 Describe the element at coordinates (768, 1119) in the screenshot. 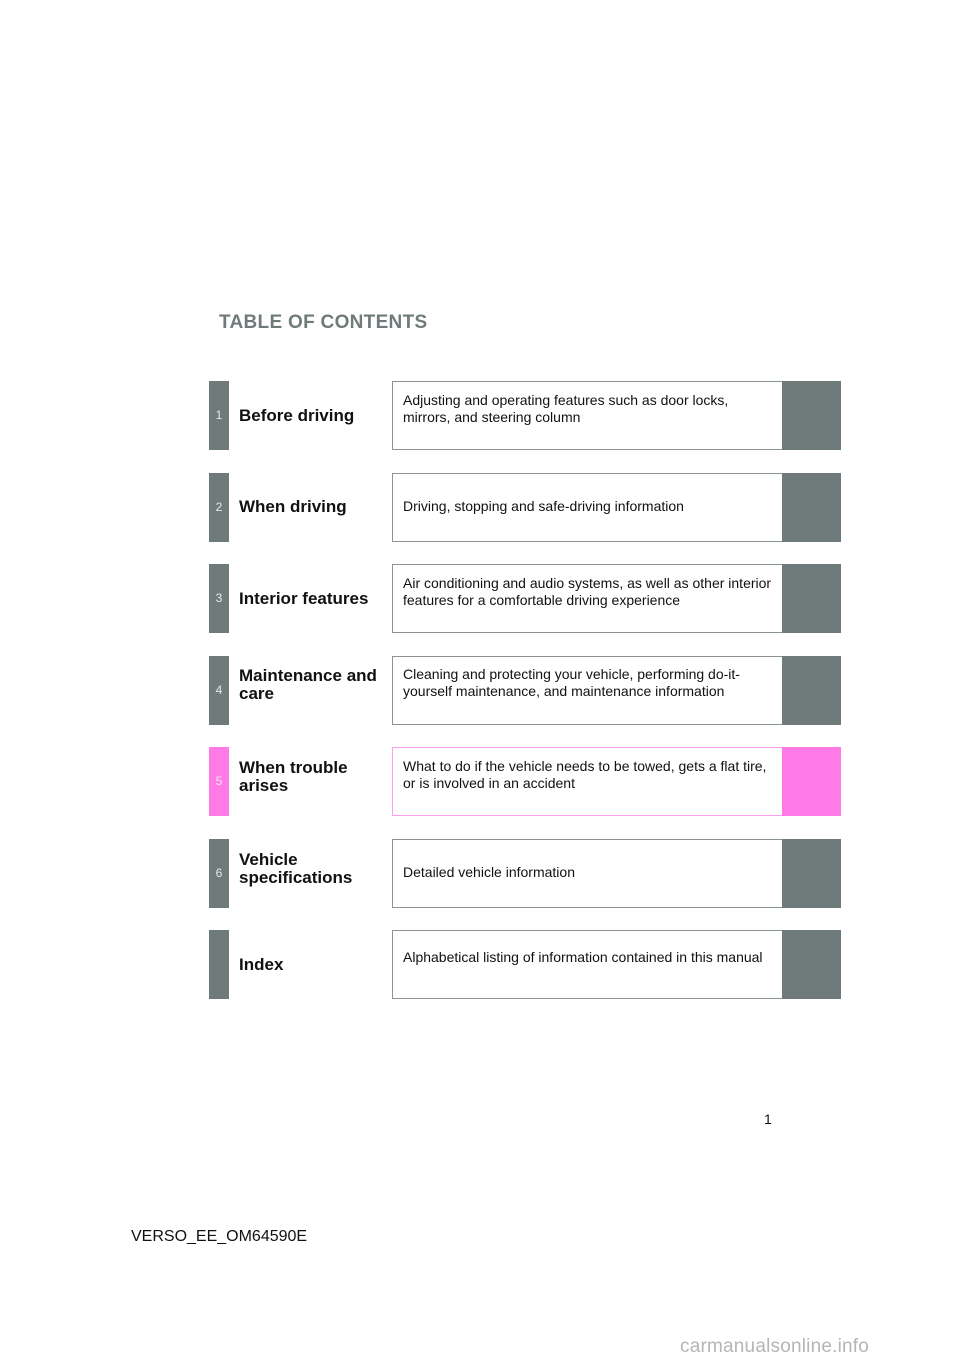

I see `page-number: 1` at that location.